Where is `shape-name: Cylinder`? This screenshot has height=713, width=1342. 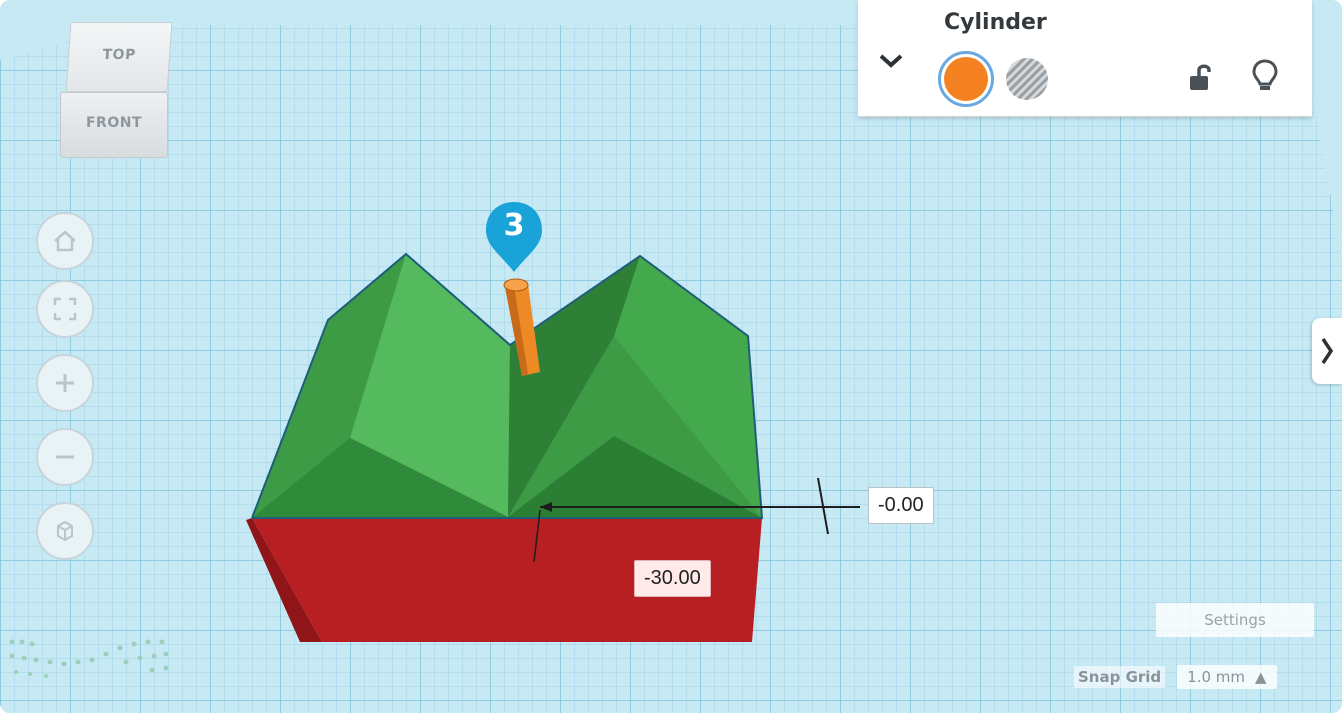
shape-name: Cylinder is located at coordinates (995, 22).